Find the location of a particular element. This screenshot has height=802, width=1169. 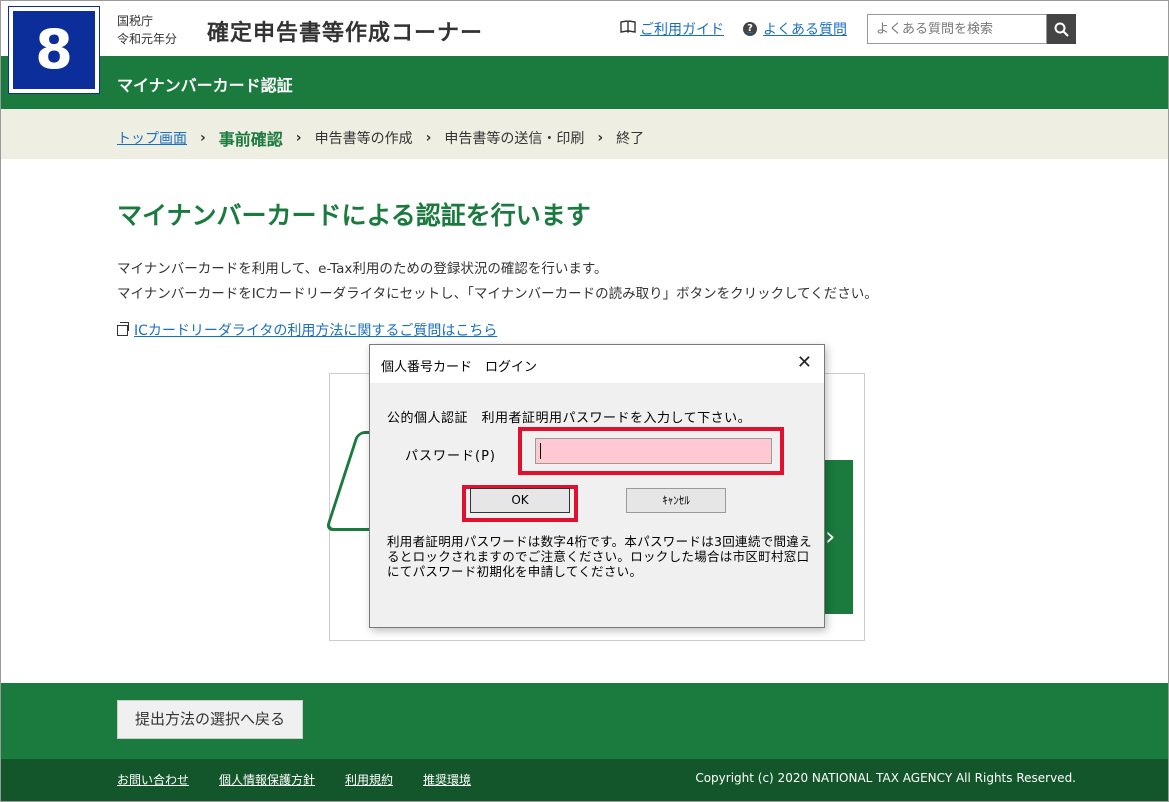

org-name: 国税庁 is located at coordinates (135, 21).